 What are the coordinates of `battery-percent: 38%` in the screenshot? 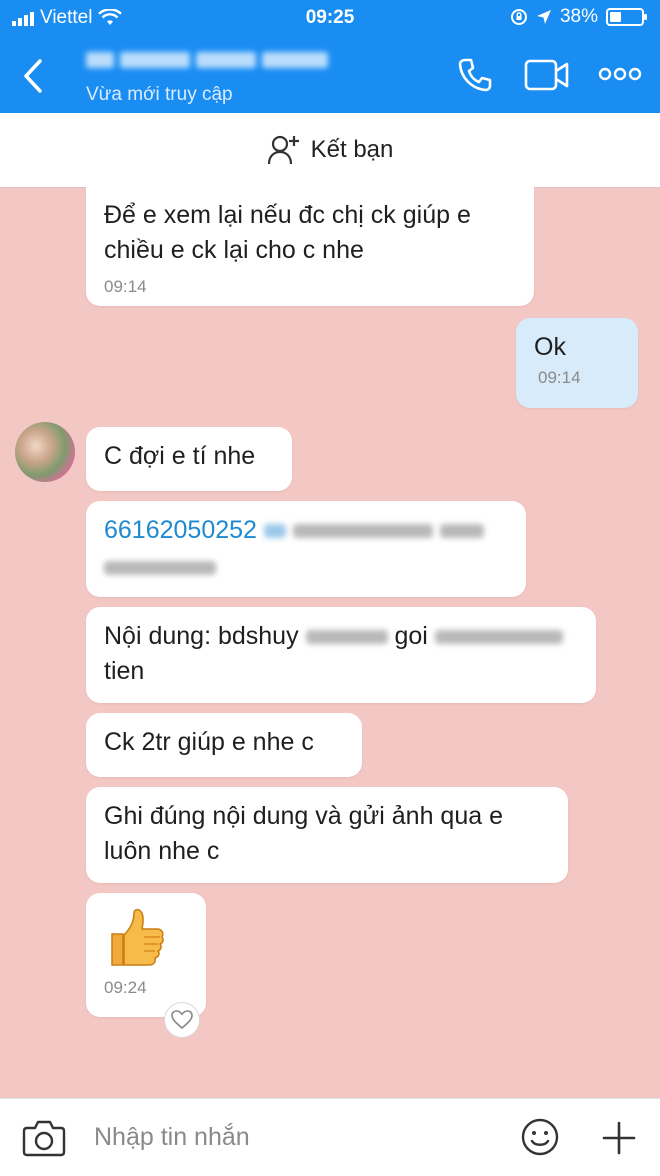 It's located at (578, 16).